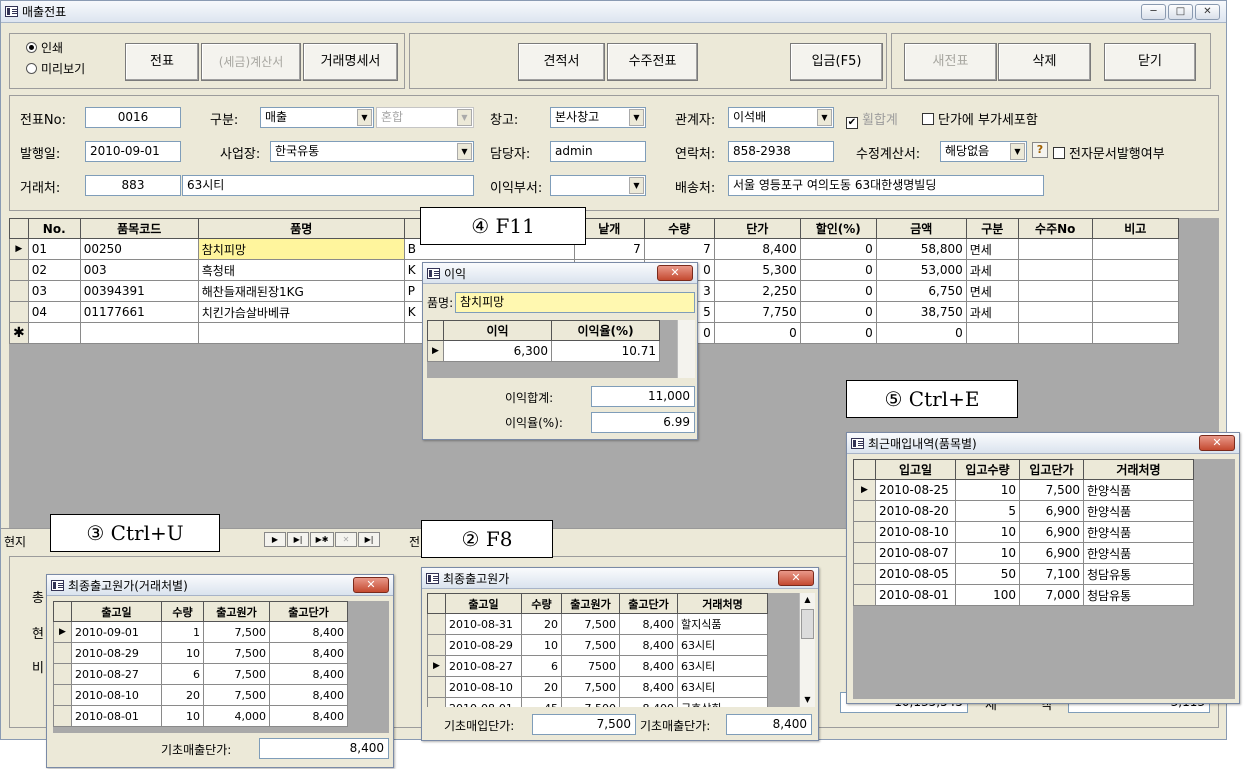  Describe the element at coordinates (139, 333) in the screenshot. I see `cell-code` at that location.